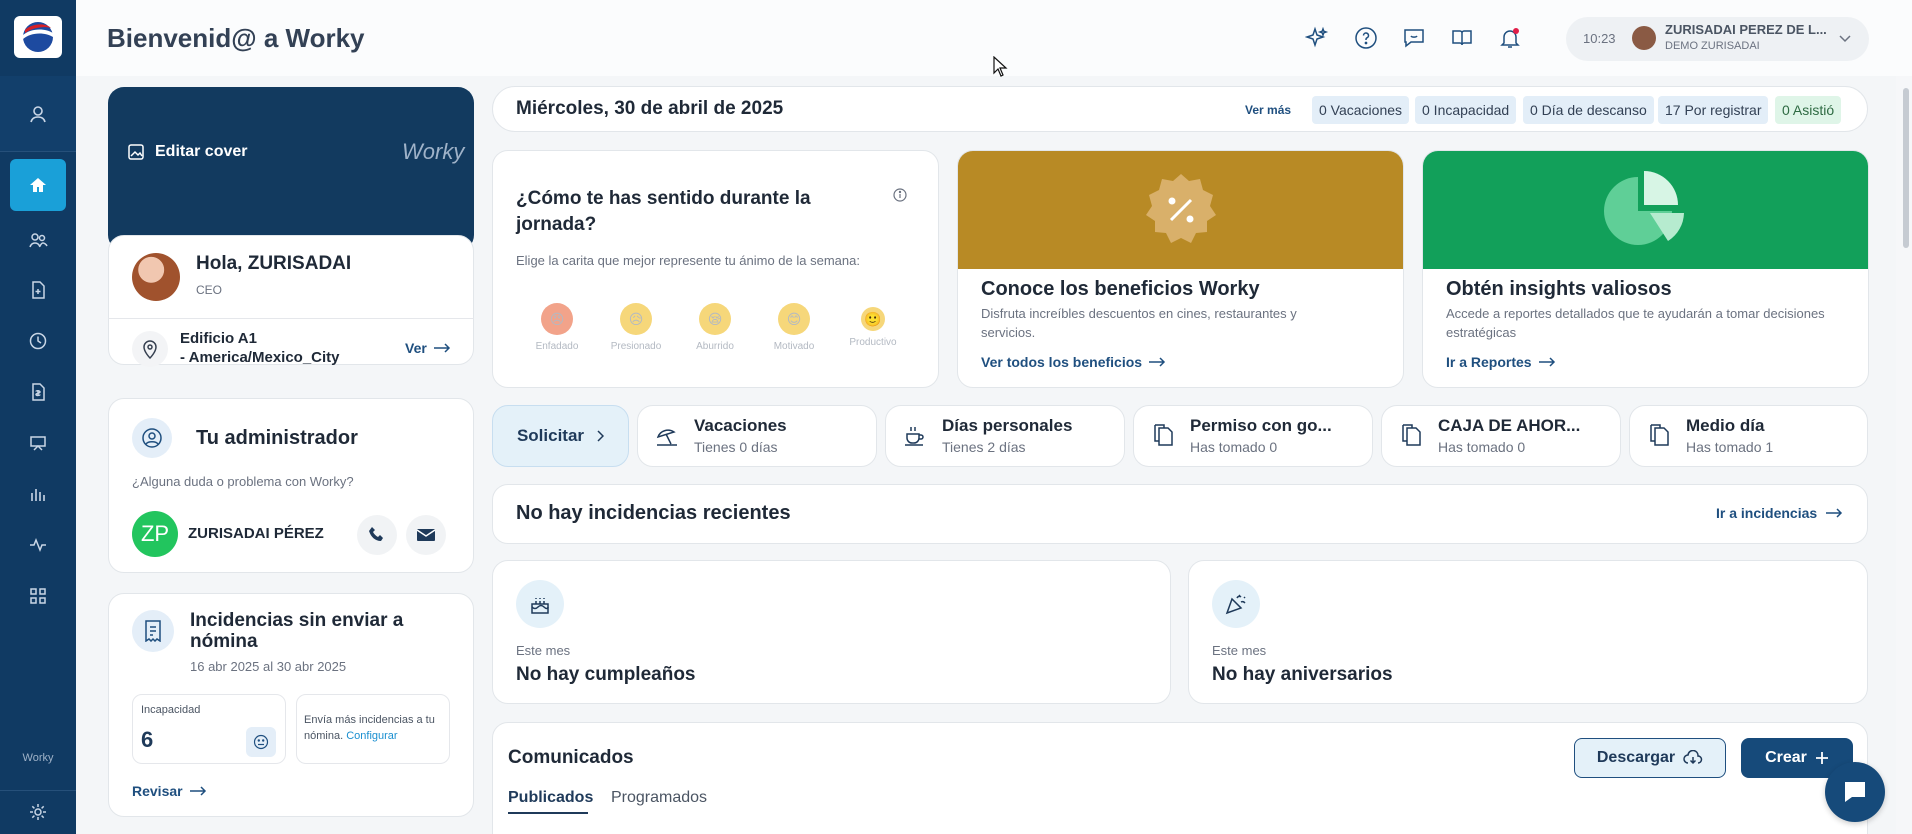 The width and height of the screenshot is (1912, 834). I want to click on benefits-link-label: Ver todos los beneficios, so click(1062, 362).